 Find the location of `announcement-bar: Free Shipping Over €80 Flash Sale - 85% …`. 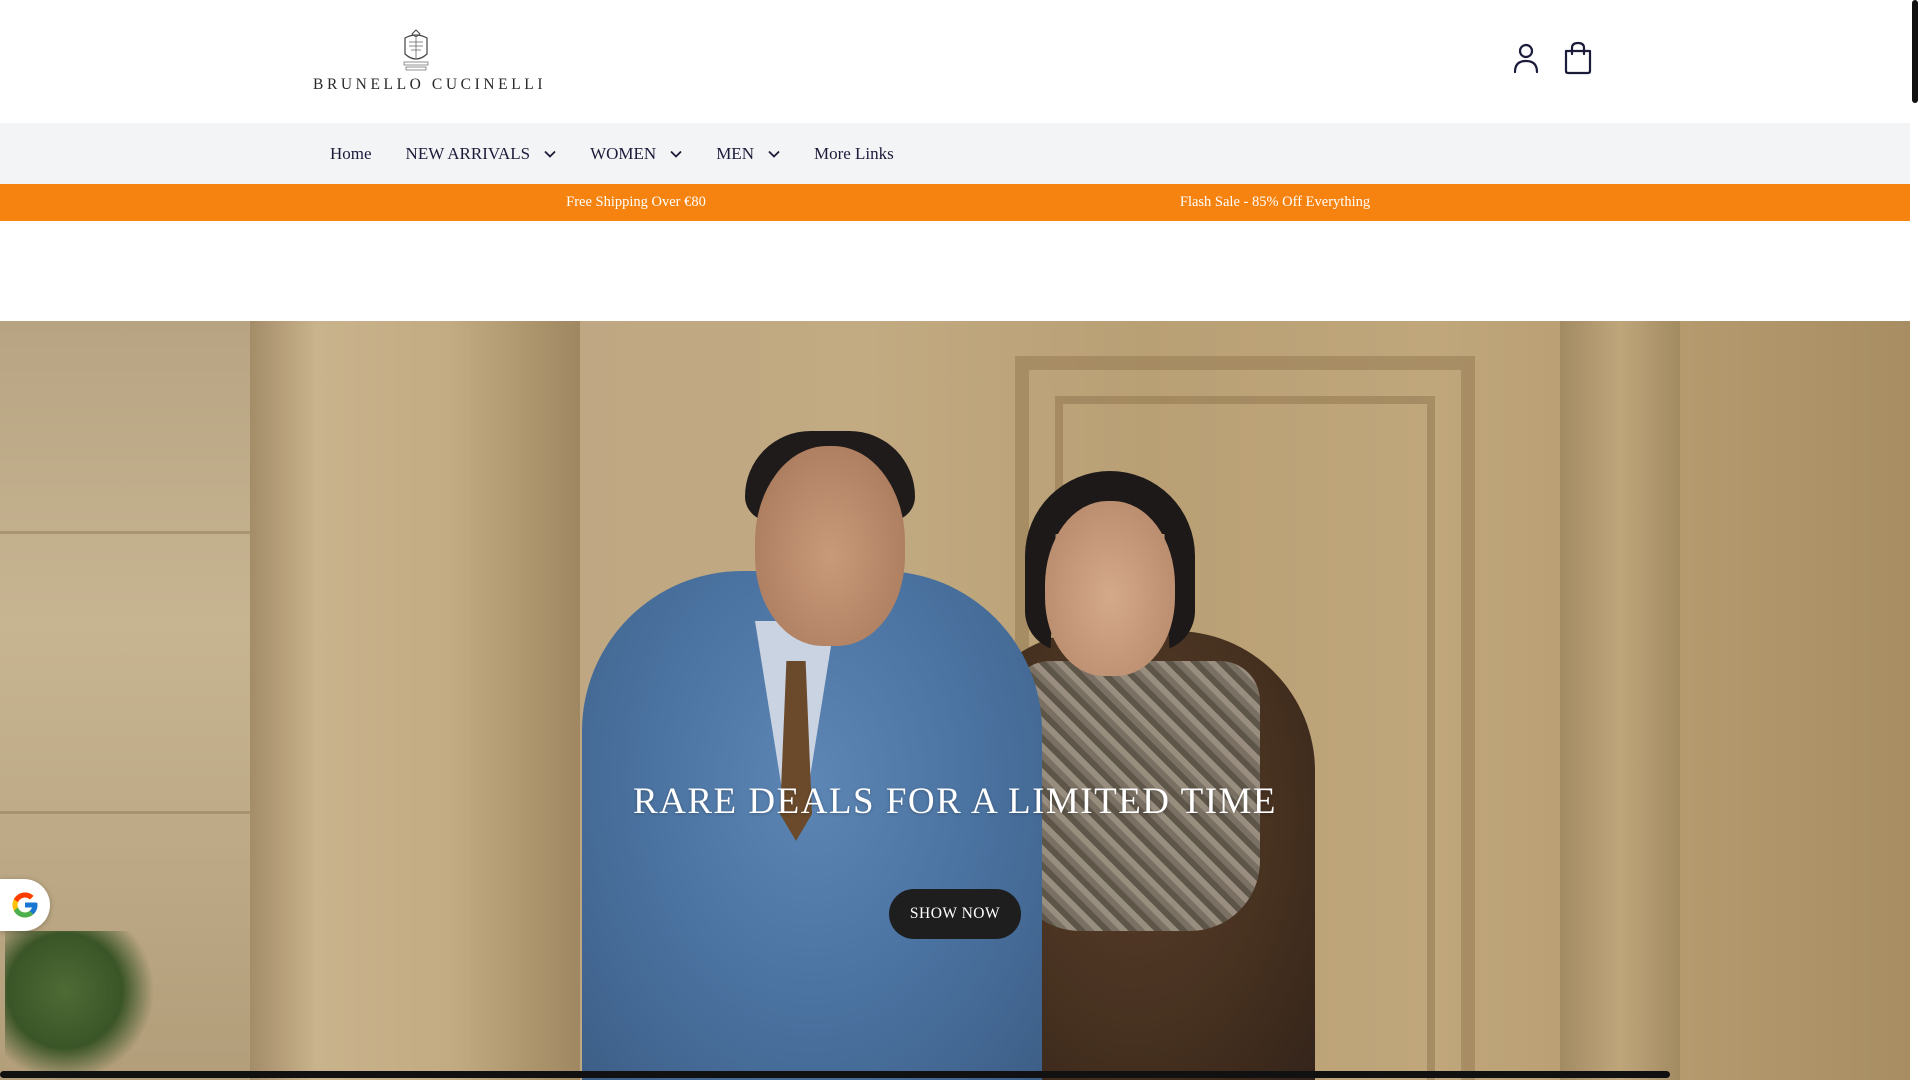

announcement-bar: Free Shipping Over €80 Flash Sale - 85% … is located at coordinates (955, 202).